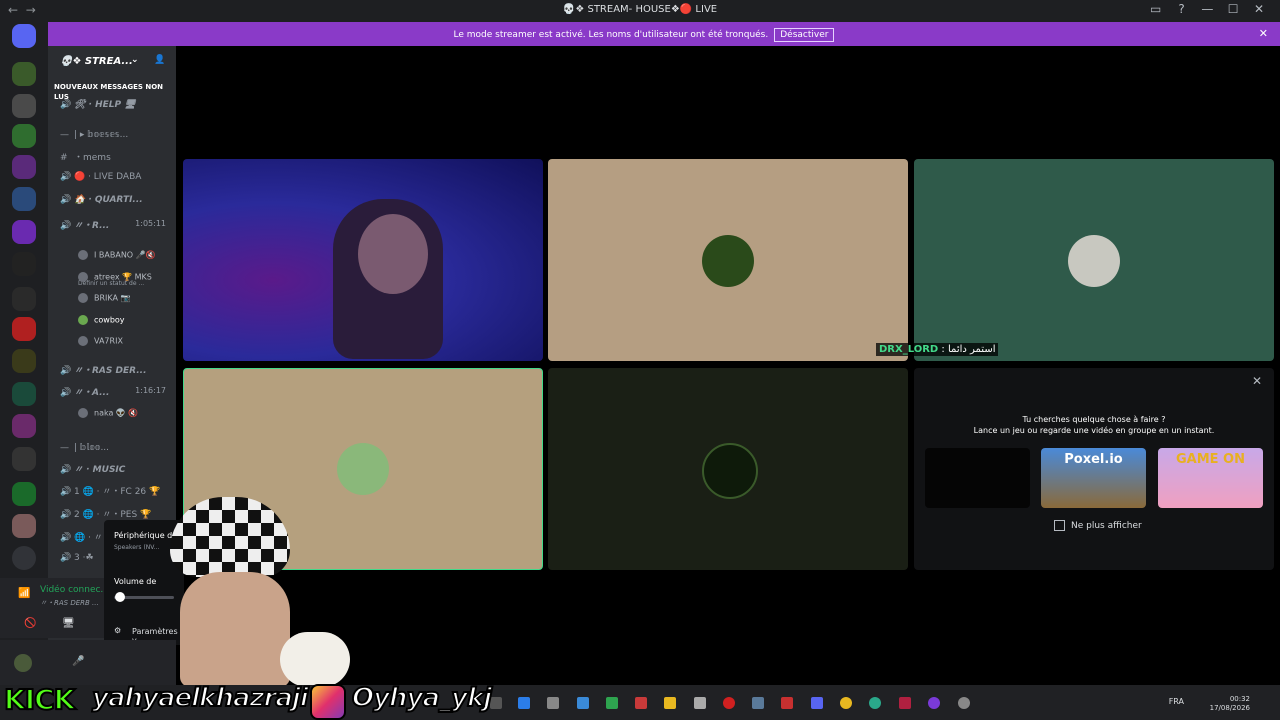  What do you see at coordinates (1210, 478) in the screenshot?
I see `activity-thumb: GAME ON` at bounding box center [1210, 478].